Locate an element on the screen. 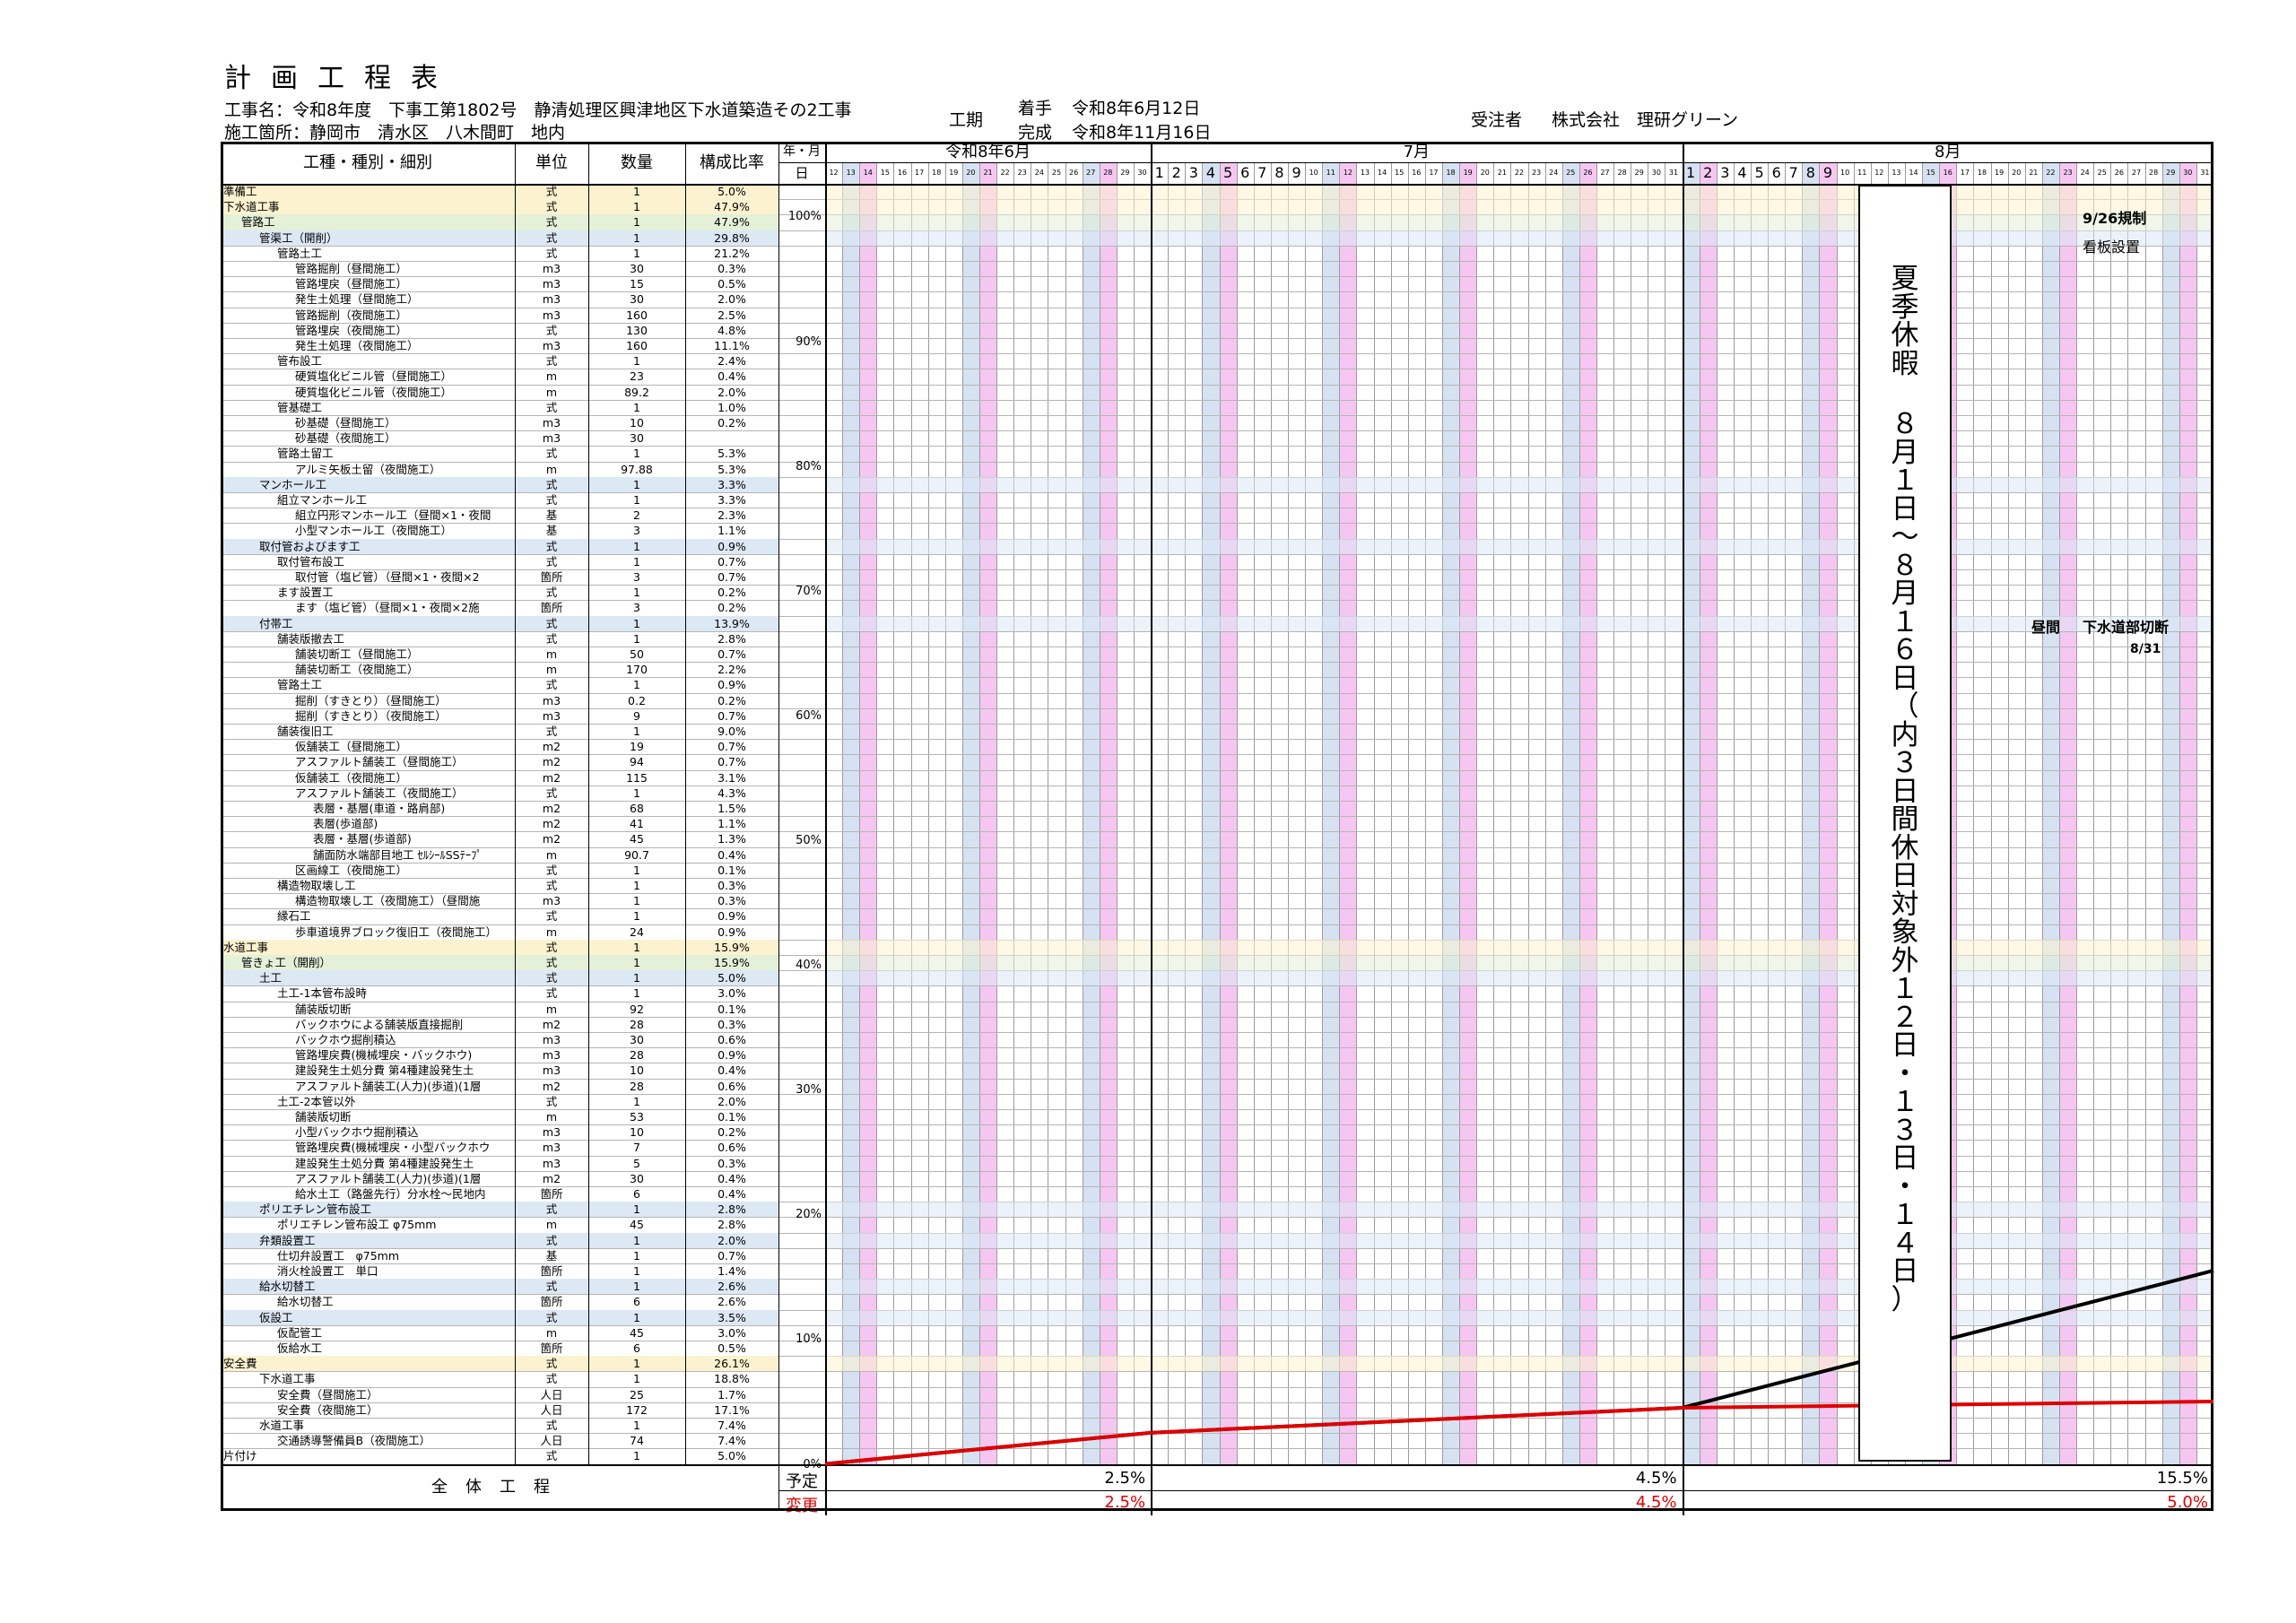 The height and width of the screenshot is (1623, 2296). holiday-char: 外 is located at coordinates (1905, 960).